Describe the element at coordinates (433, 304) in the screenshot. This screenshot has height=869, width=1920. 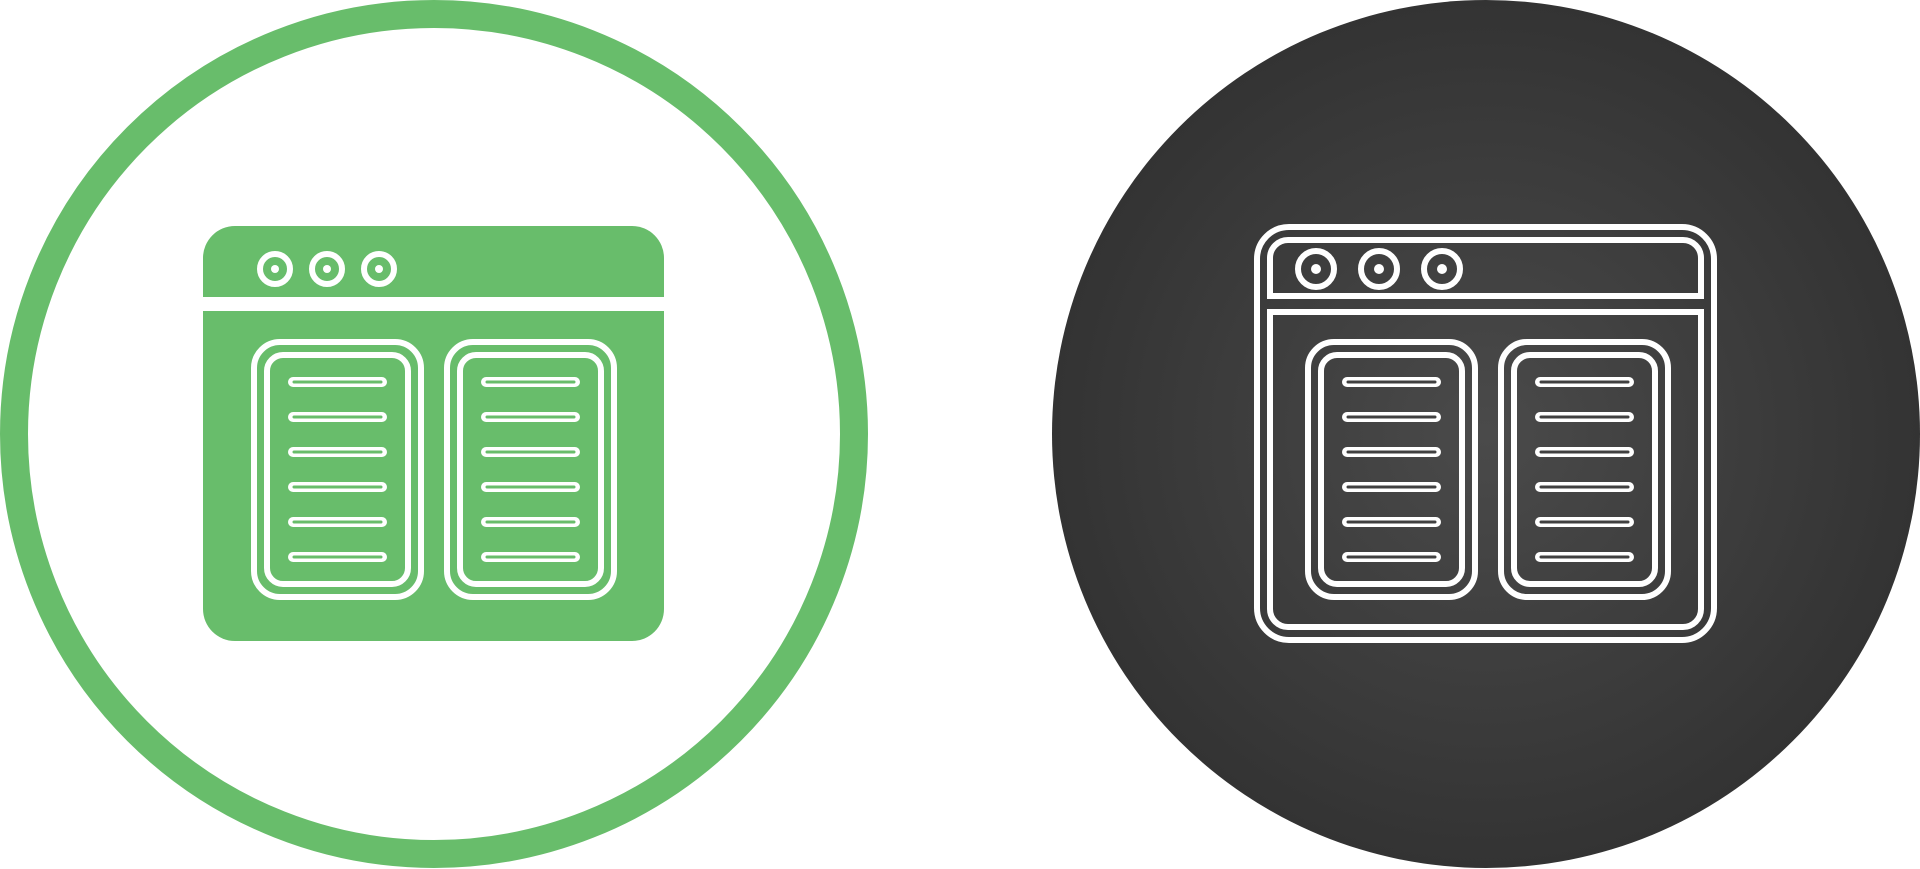
I see `titlebar-divider` at that location.